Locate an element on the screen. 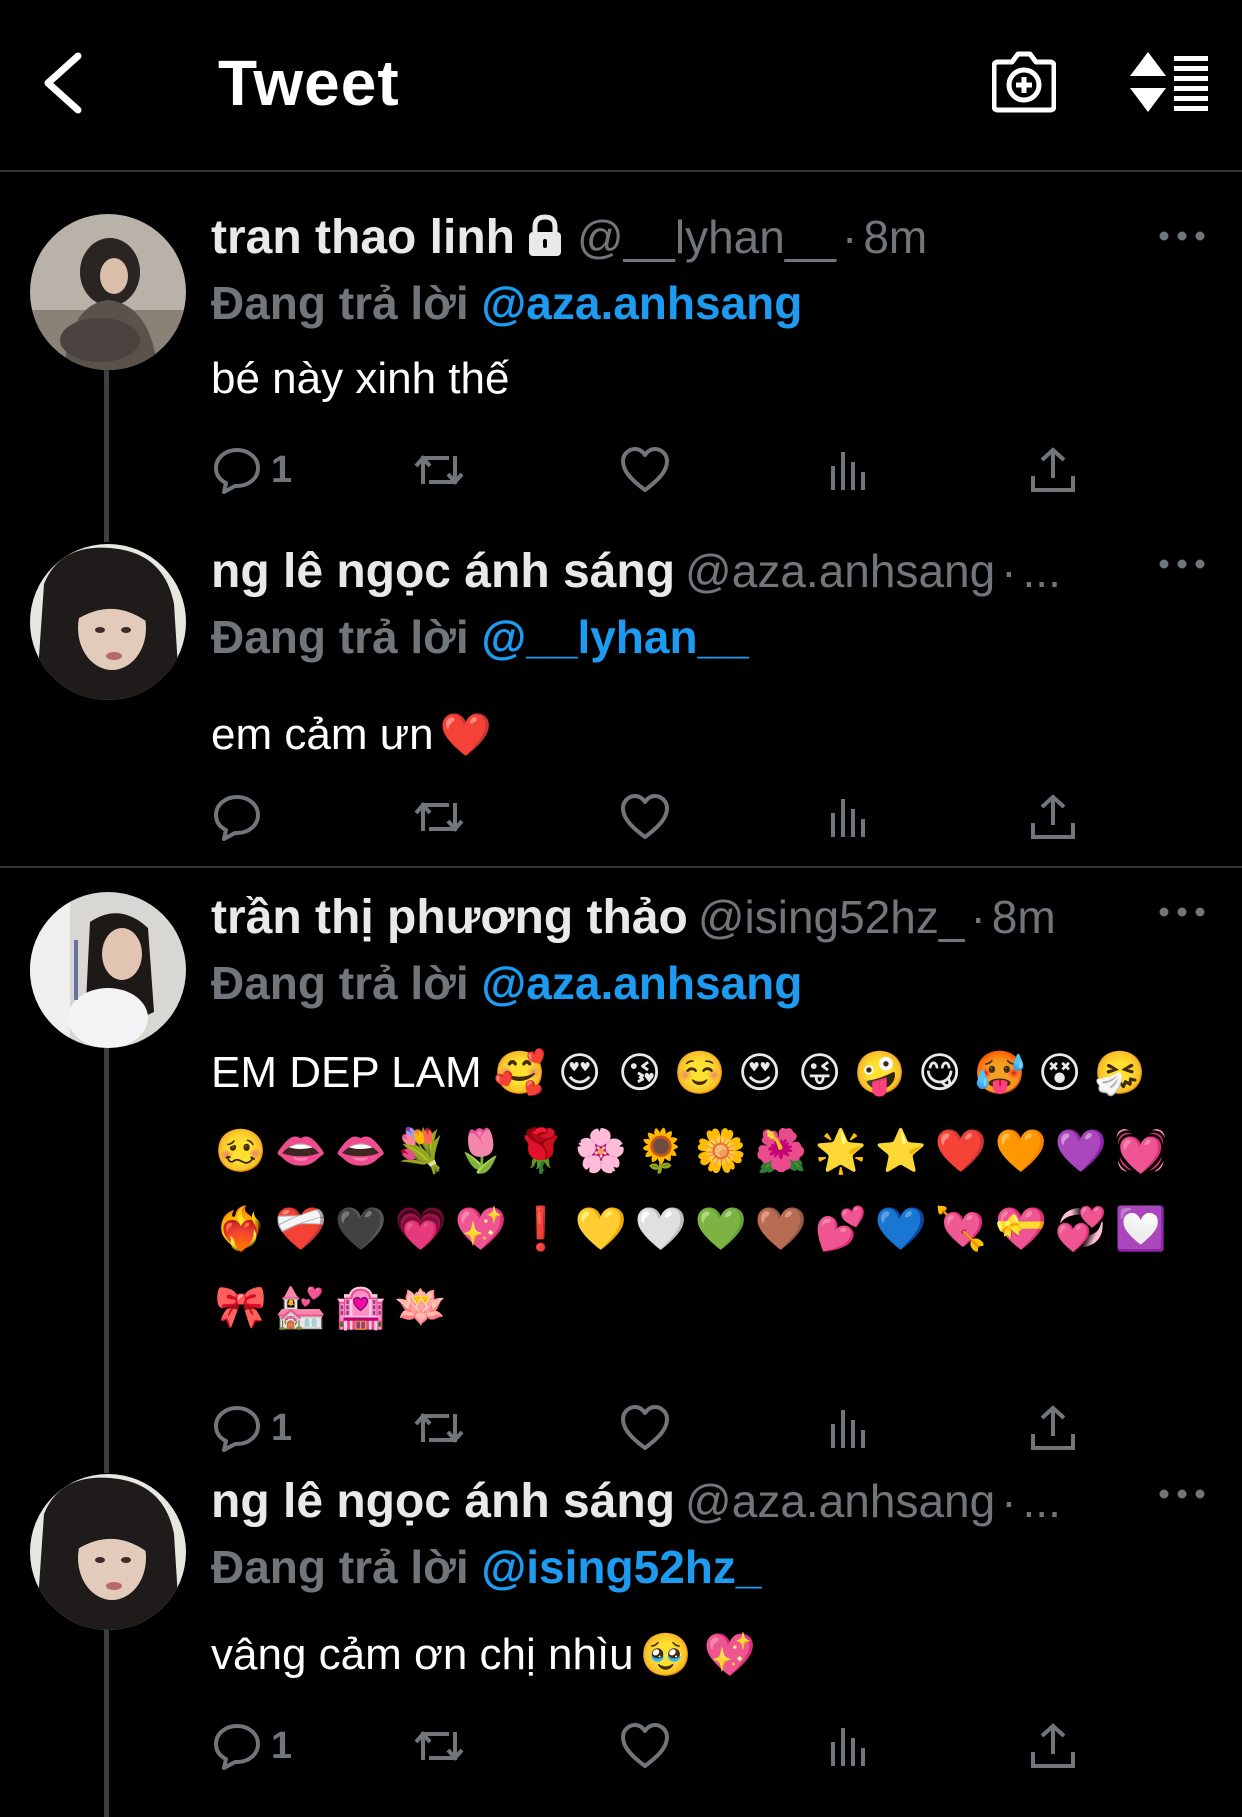 The height and width of the screenshot is (1817, 1242). reply-button is located at coordinates (241, 817).